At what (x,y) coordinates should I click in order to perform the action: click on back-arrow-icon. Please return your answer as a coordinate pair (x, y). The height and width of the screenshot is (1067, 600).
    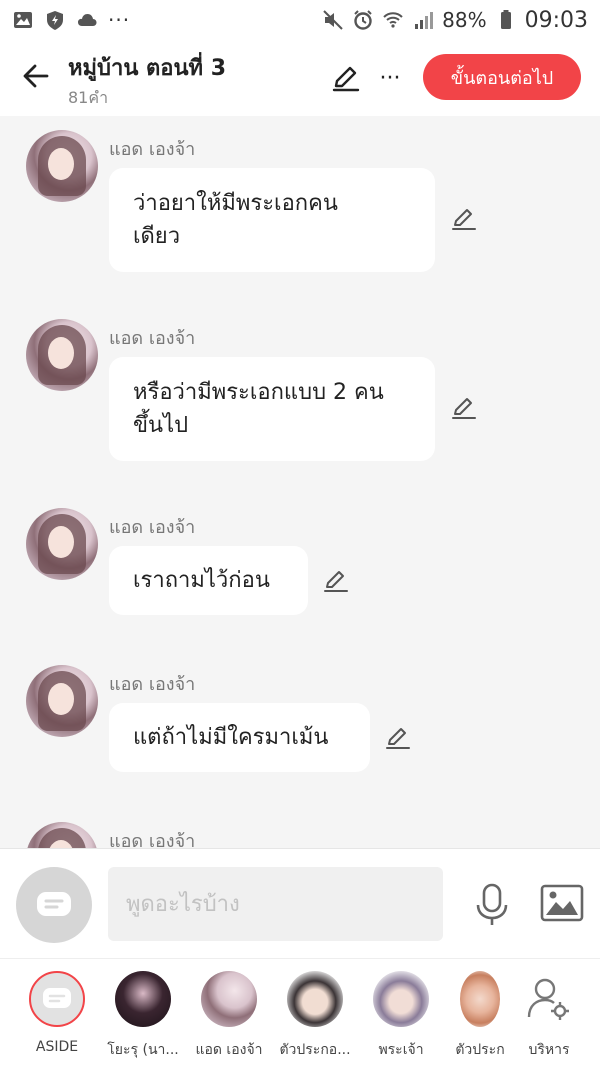
    Looking at the image, I should click on (36, 76).